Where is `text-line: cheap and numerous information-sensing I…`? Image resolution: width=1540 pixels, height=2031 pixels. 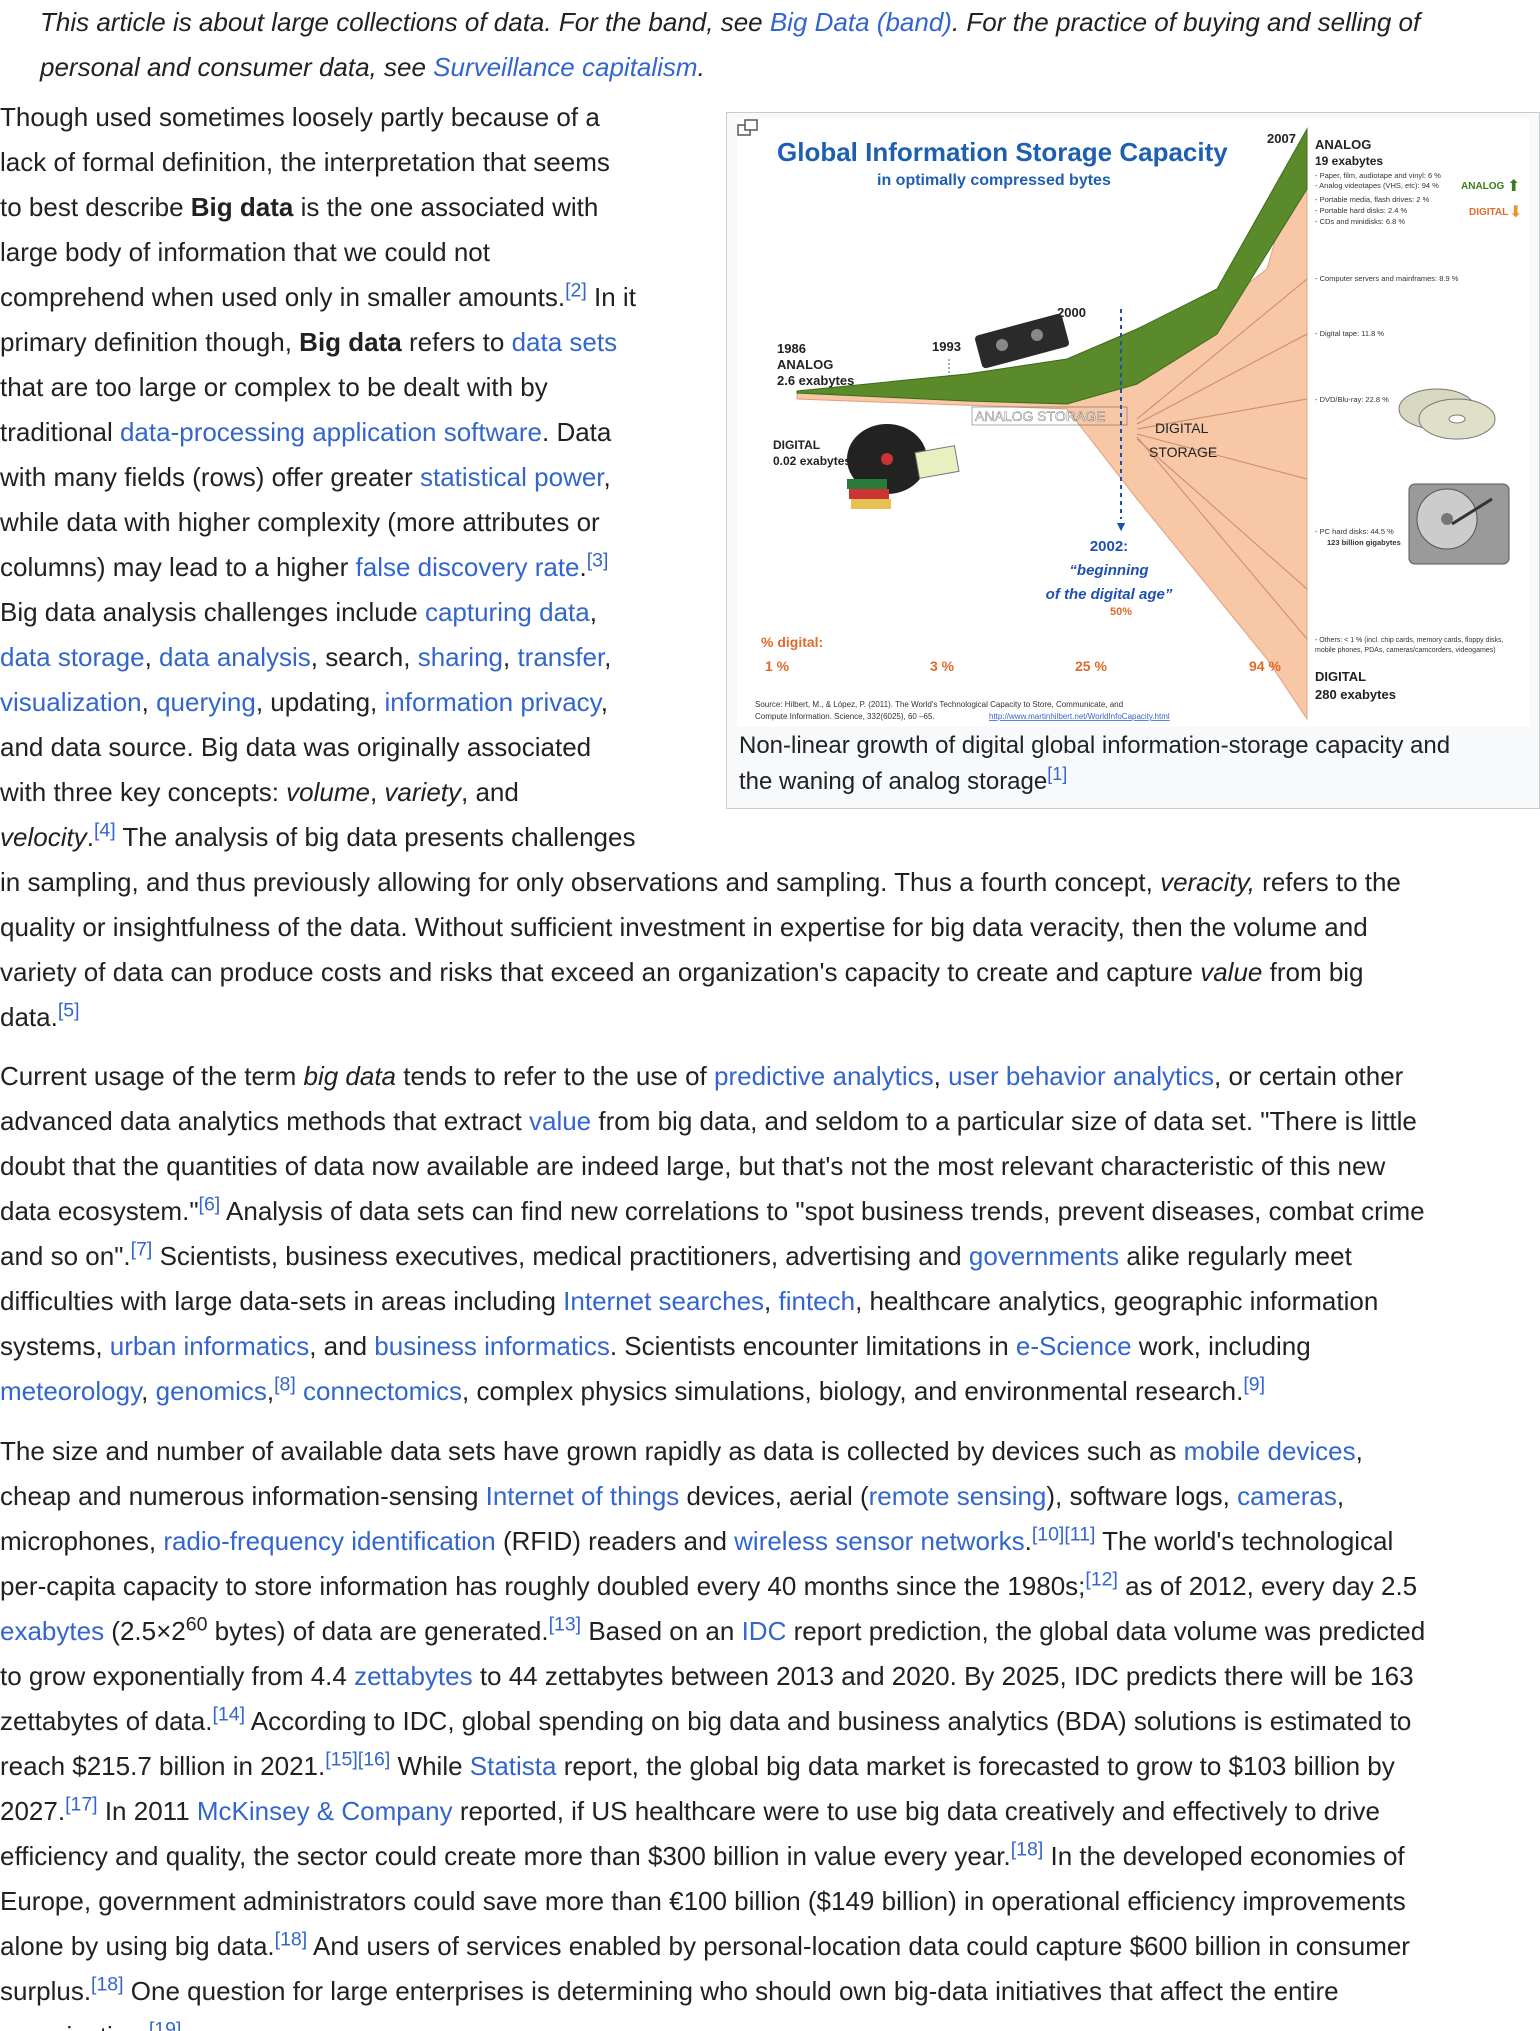 text-line: cheap and numerous information-sensing I… is located at coordinates (770, 1496).